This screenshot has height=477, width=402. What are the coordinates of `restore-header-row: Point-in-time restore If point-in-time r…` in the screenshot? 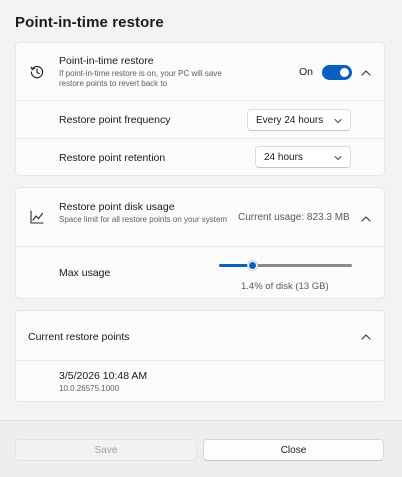 It's located at (200, 72).